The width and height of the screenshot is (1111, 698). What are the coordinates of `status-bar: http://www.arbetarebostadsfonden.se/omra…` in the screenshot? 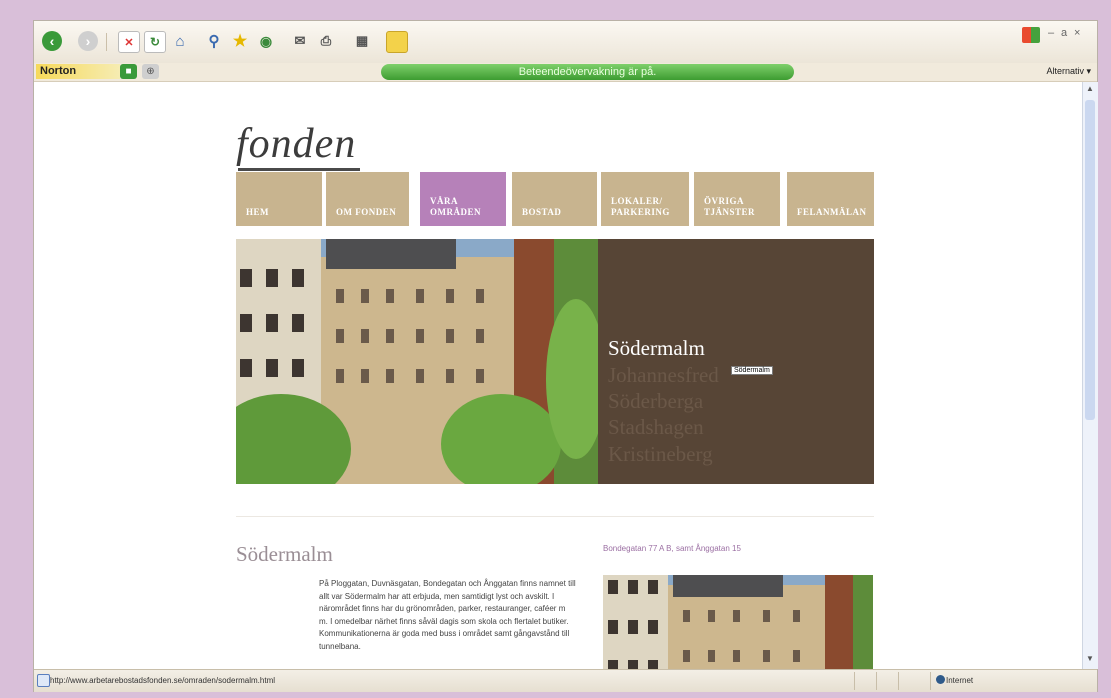 It's located at (565, 680).